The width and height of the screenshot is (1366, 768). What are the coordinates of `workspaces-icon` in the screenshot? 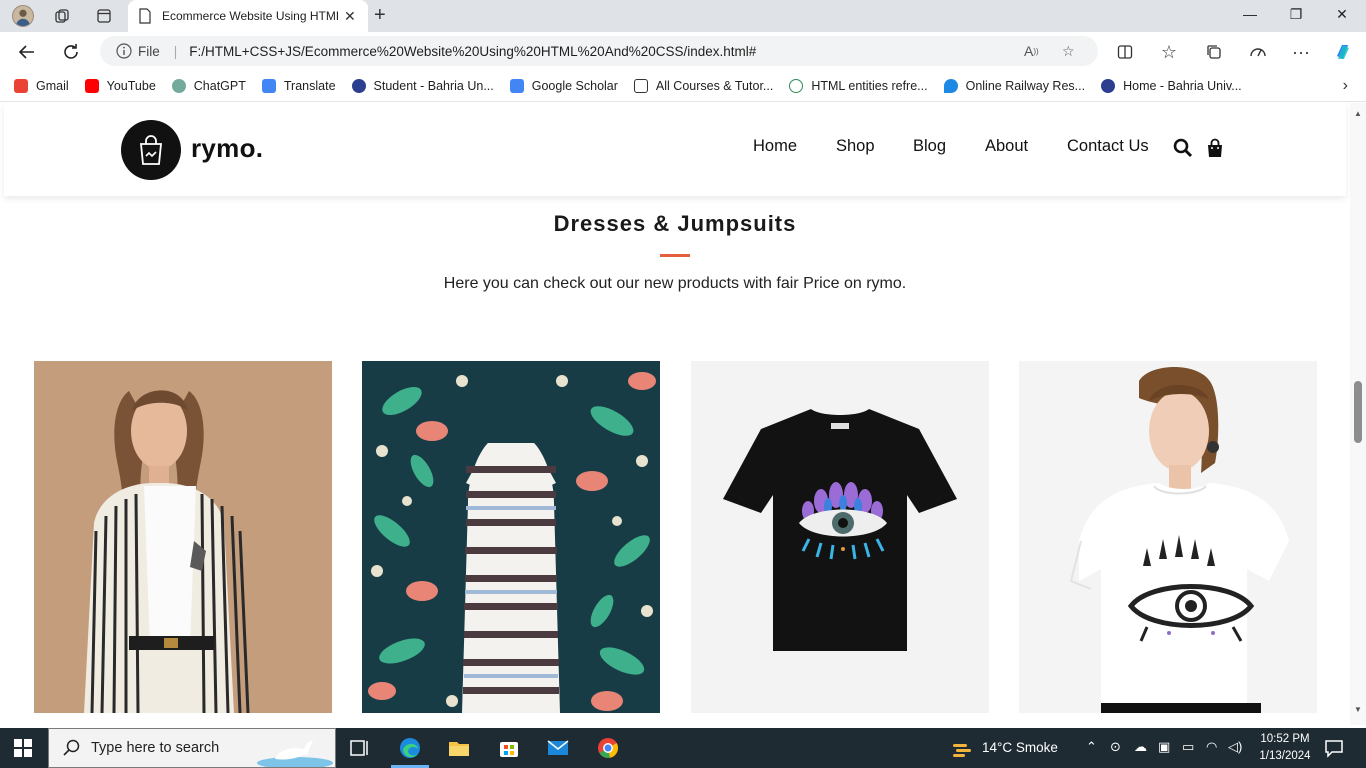 It's located at (62, 16).